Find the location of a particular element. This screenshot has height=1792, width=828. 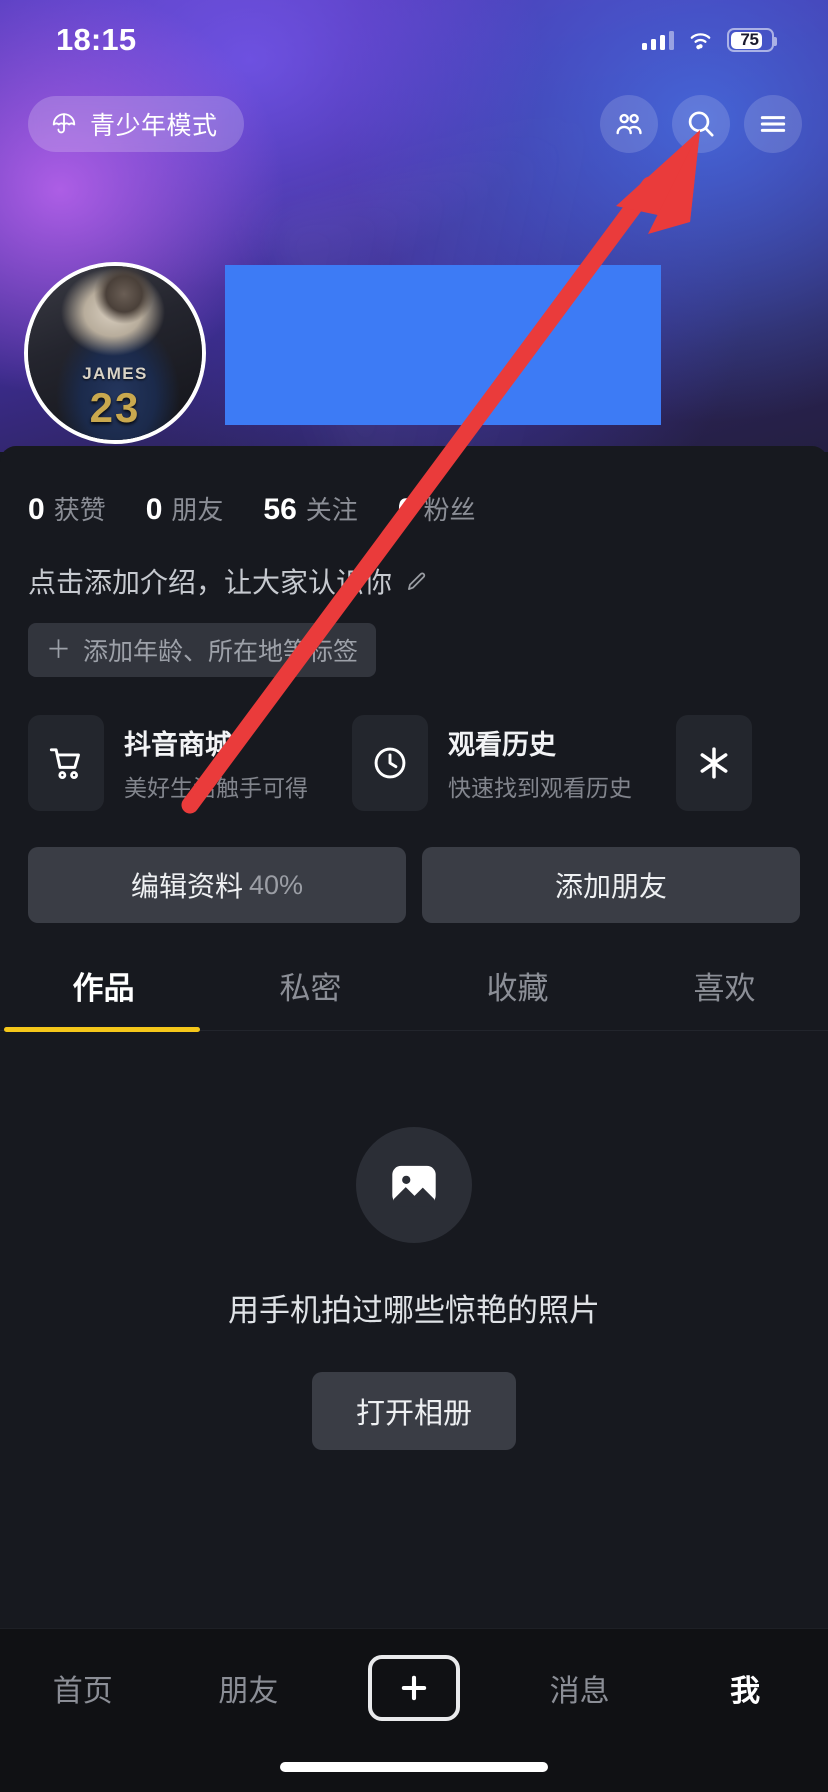

bottom-nav-label: 朋友 is located at coordinates (248, 1691).